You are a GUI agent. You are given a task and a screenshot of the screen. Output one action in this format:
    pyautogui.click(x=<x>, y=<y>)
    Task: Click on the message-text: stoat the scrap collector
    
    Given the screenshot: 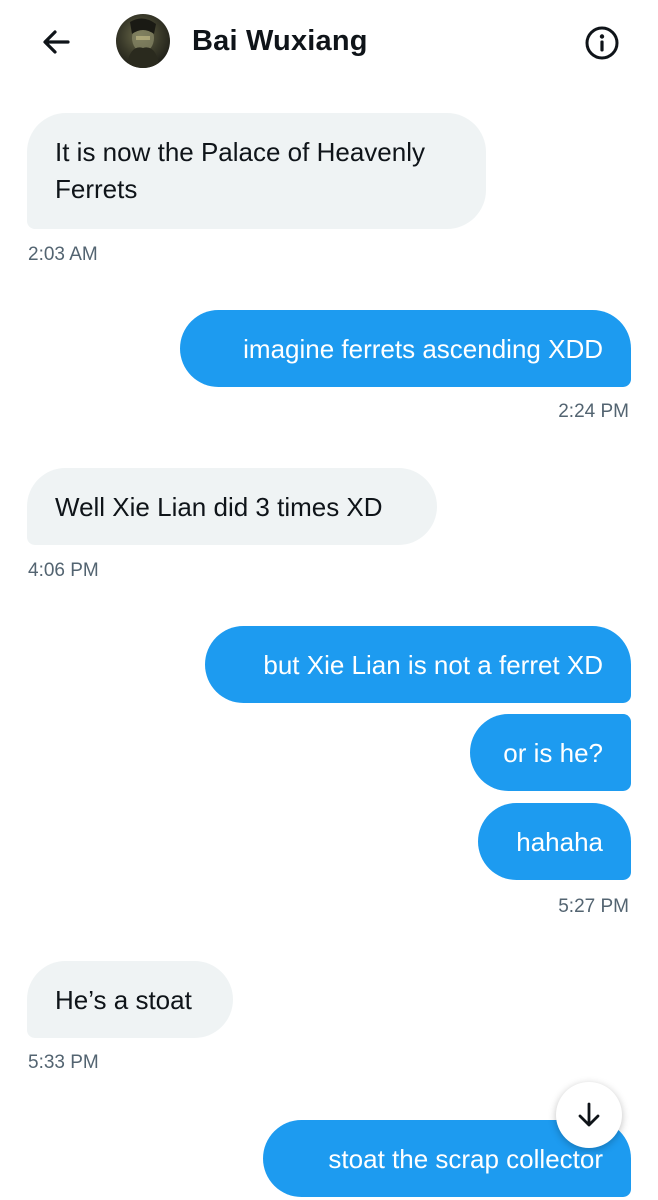 What is the action you would take?
    pyautogui.click(x=465, y=1159)
    